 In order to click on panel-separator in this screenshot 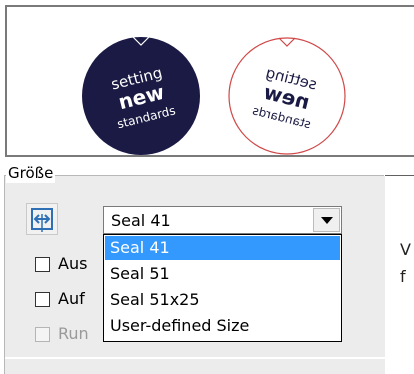, I will do `click(195, 358)`.